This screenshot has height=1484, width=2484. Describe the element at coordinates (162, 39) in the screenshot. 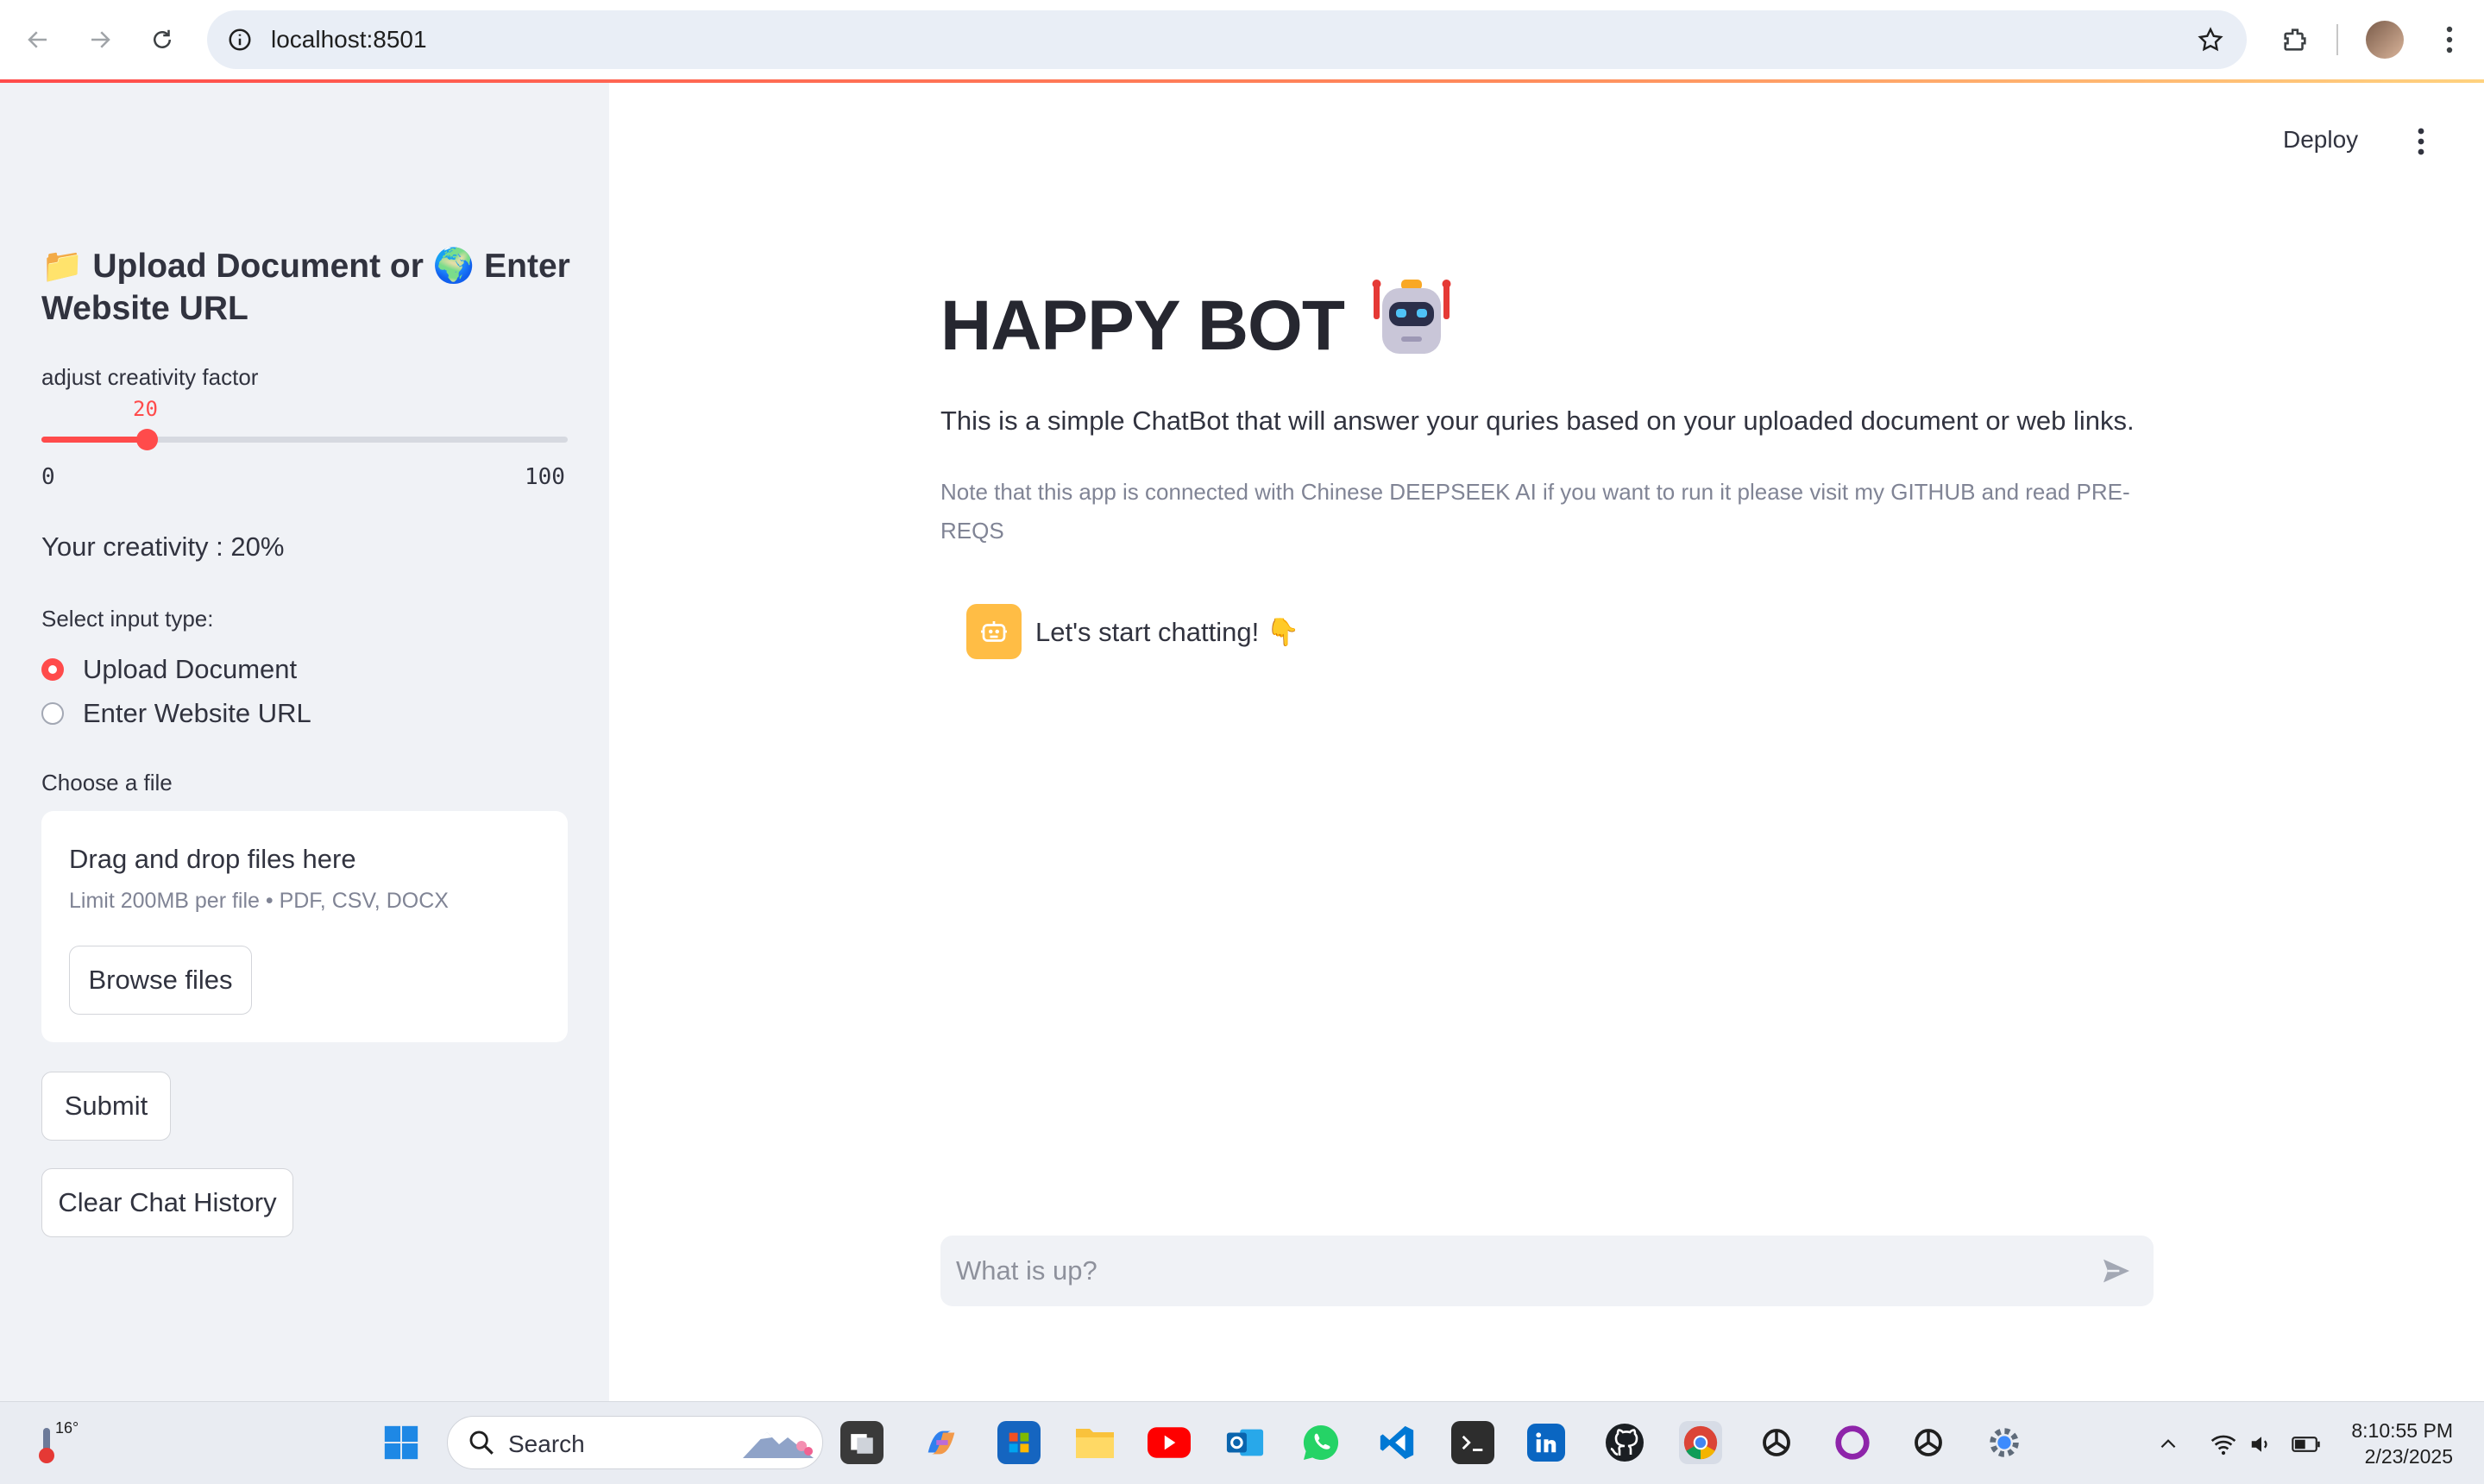

I see `reload-icon` at that location.